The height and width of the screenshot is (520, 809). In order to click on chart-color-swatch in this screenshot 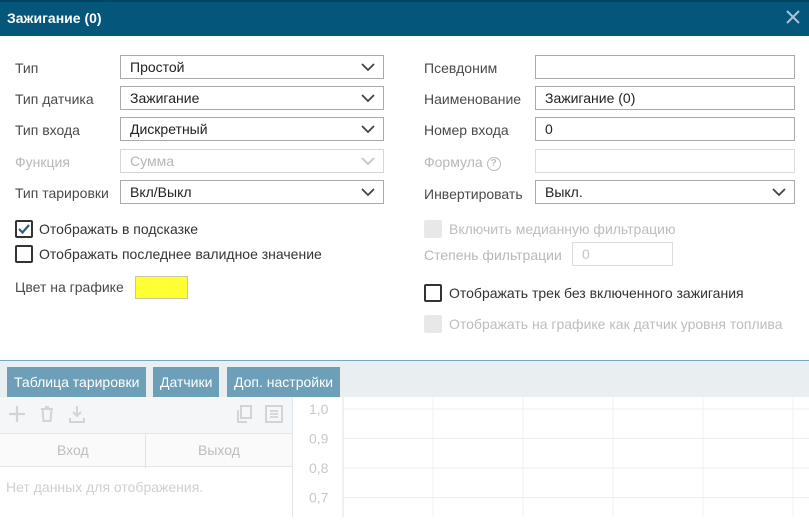, I will do `click(161, 287)`.